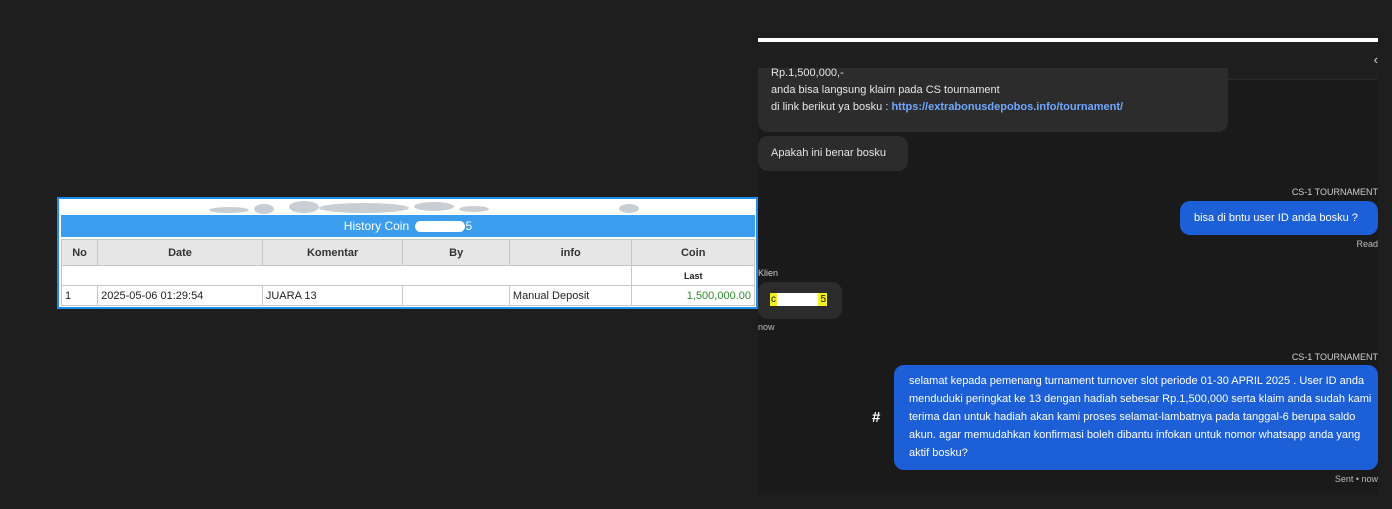  What do you see at coordinates (833, 153) in the screenshot?
I see `incoming-message-confirm: Apakah ini benar bosku` at bounding box center [833, 153].